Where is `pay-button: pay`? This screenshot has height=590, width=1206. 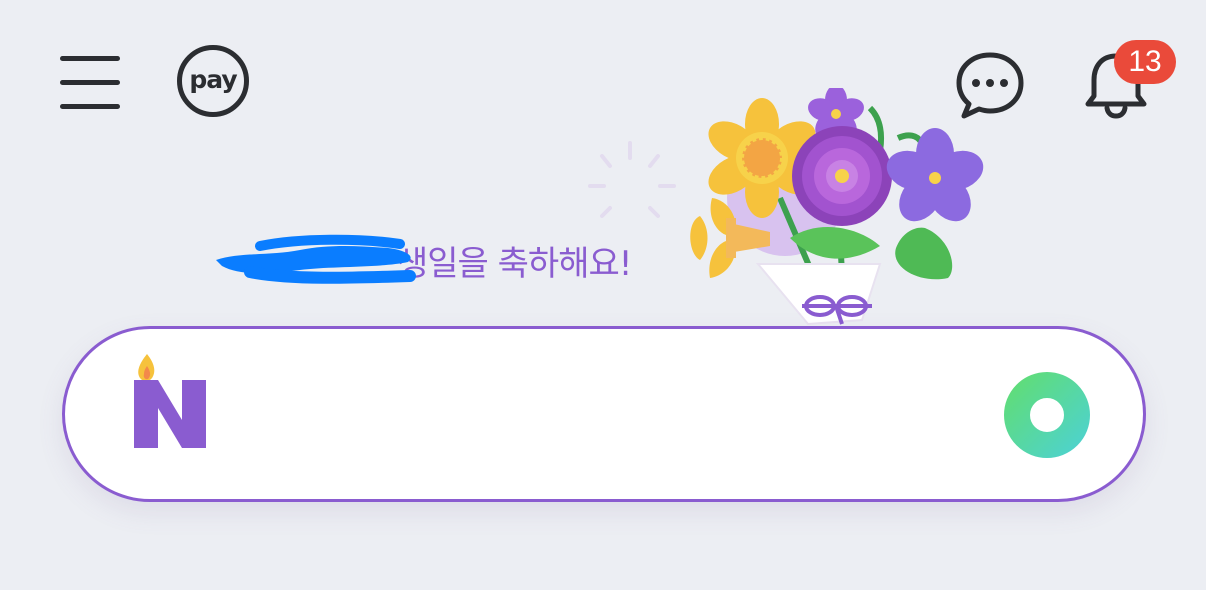
pay-button: pay is located at coordinates (213, 81).